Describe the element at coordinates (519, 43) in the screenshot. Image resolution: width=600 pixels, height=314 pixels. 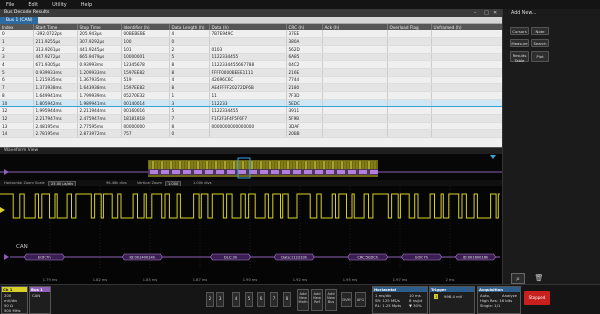
I see `measure-button: Measure` at that location.